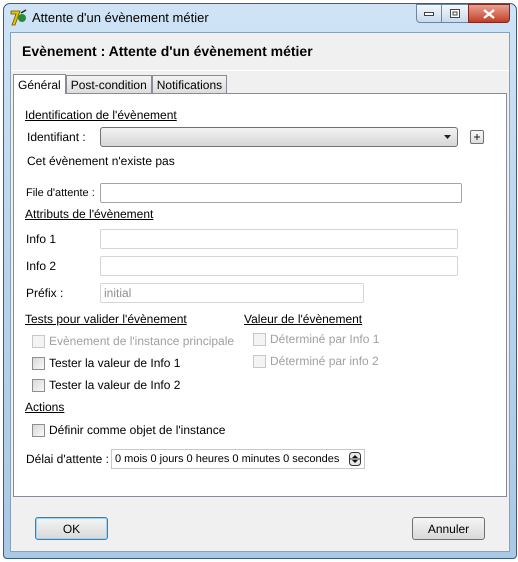 The width and height of the screenshot is (518, 562). Describe the element at coordinates (60, 193) in the screenshot. I see `field-label: File d'attente :` at that location.